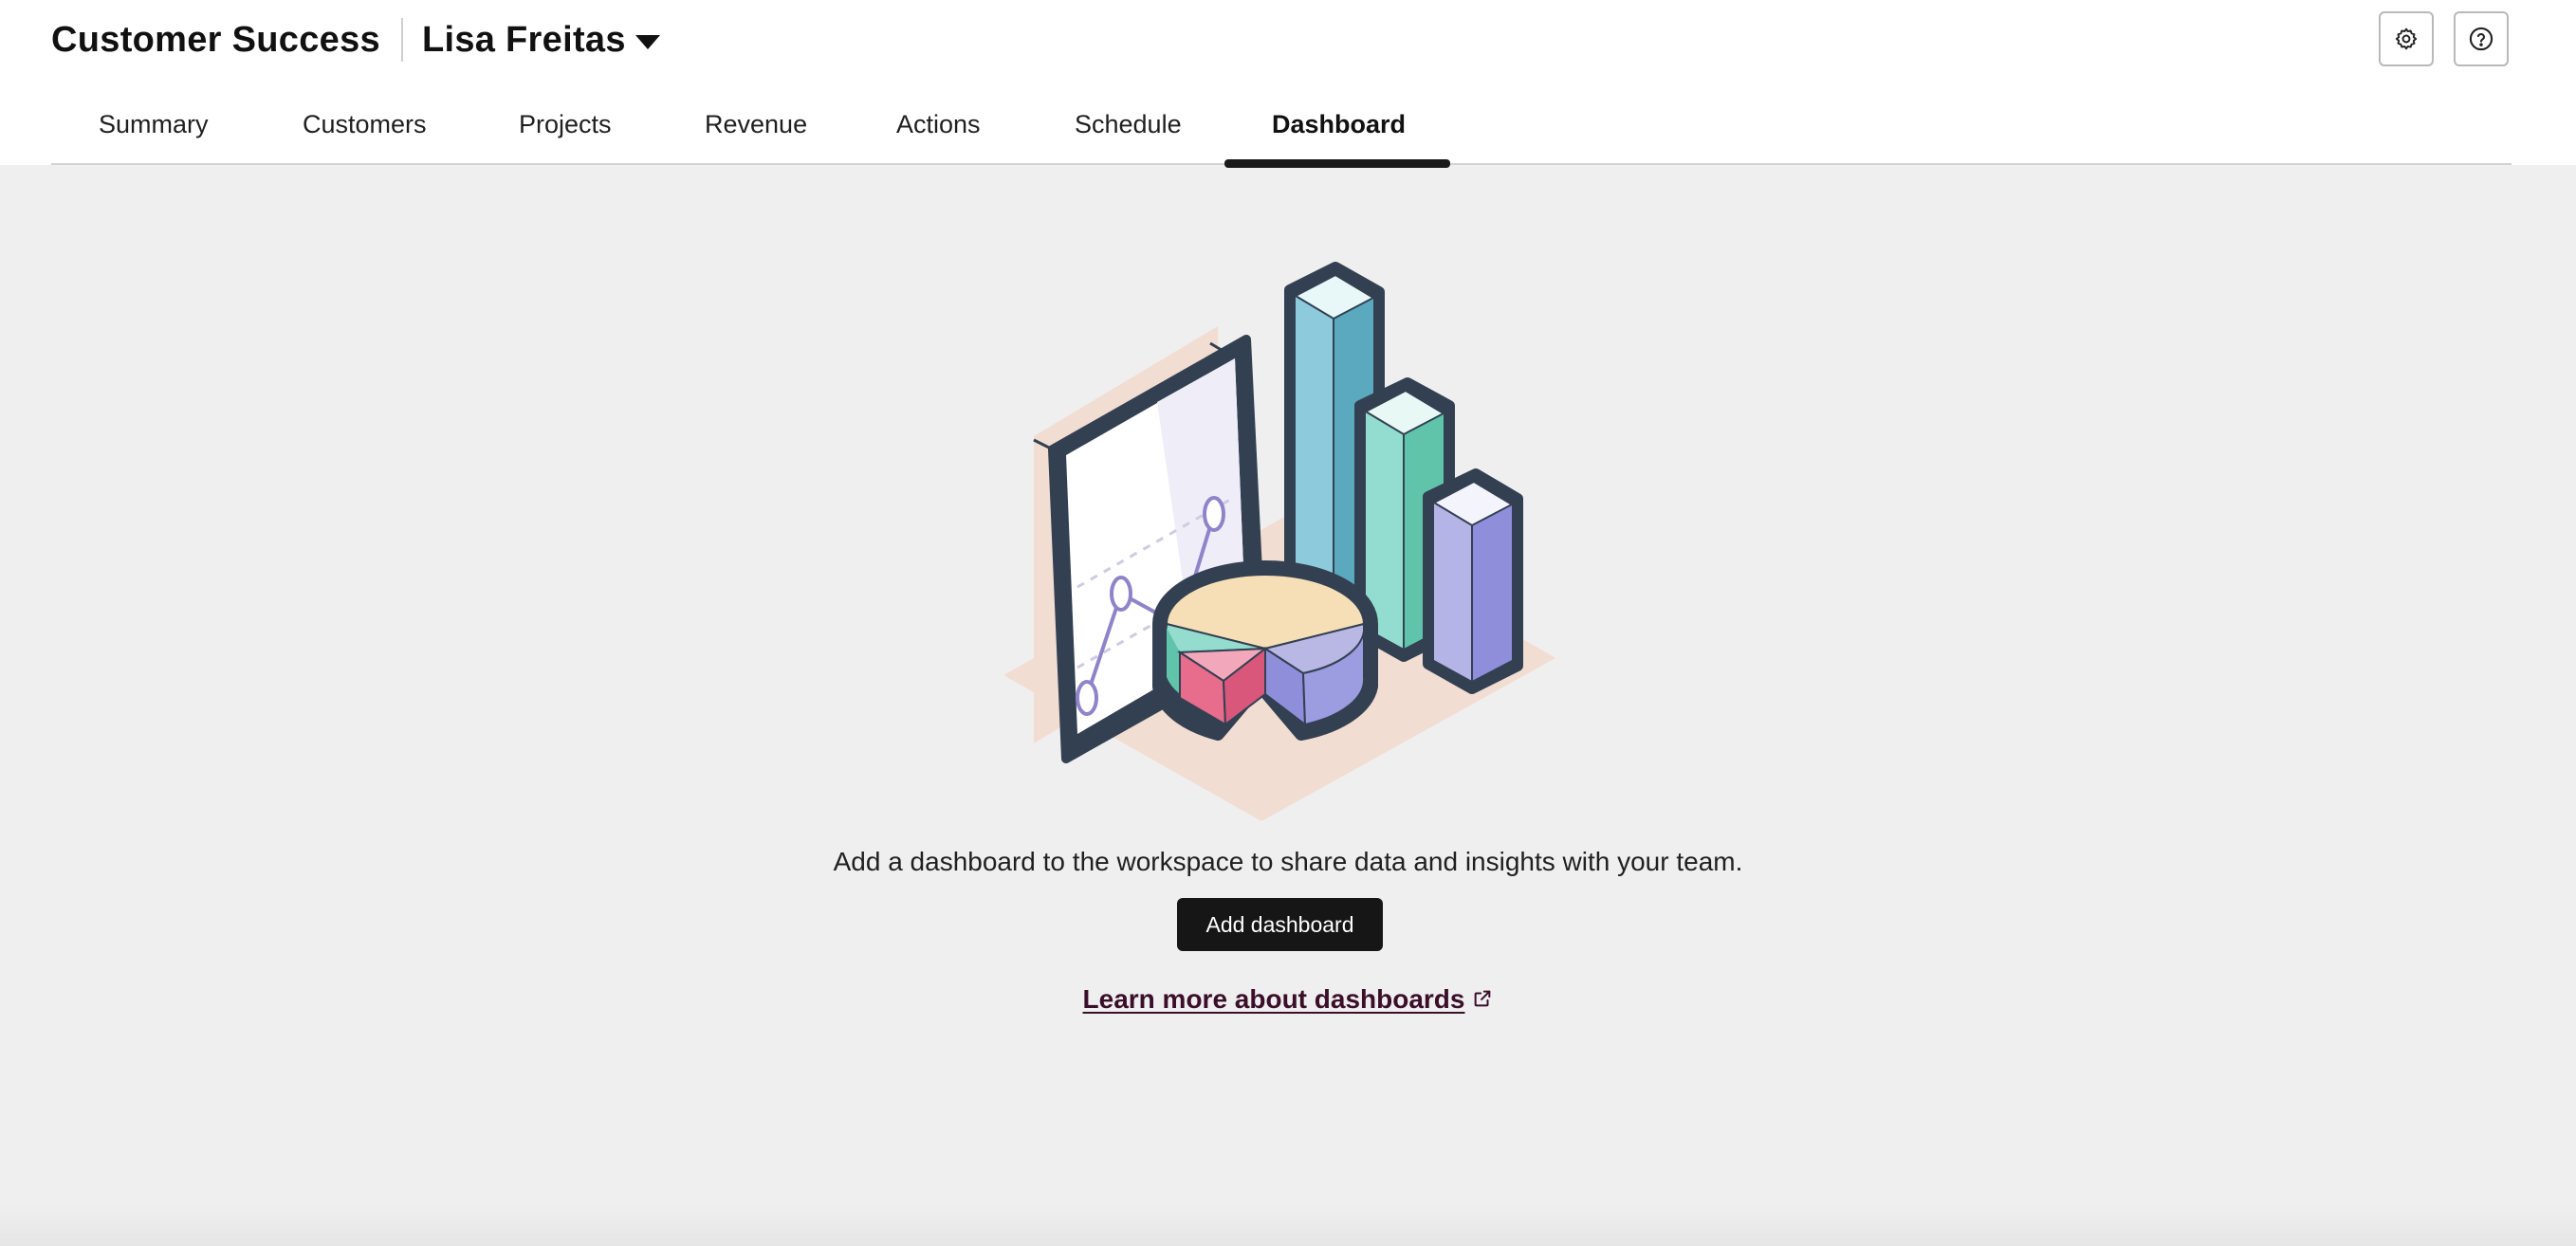 This screenshot has height=1246, width=2576. What do you see at coordinates (154, 125) in the screenshot?
I see `tab-summary: Summary` at bounding box center [154, 125].